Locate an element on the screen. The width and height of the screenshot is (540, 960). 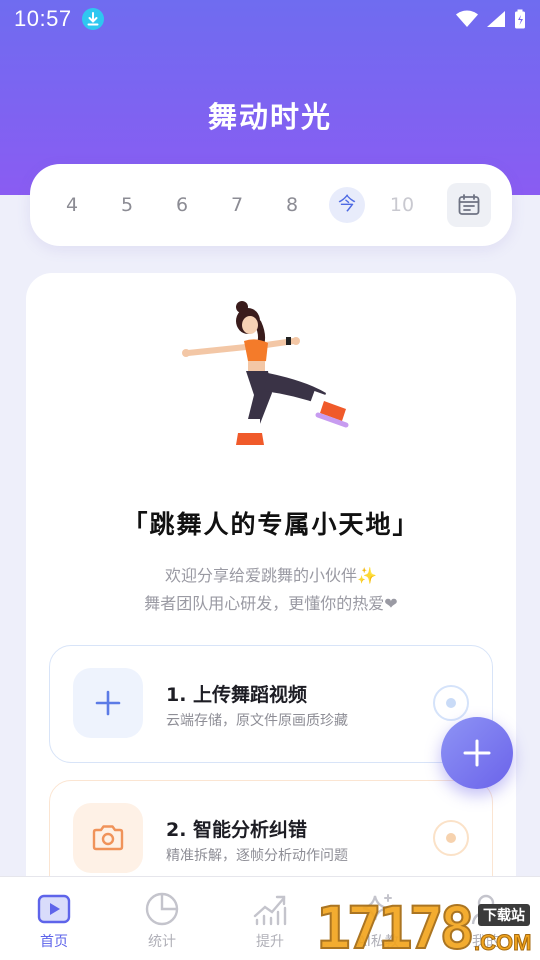
date-item: 6 is located at coordinates (182, 205).